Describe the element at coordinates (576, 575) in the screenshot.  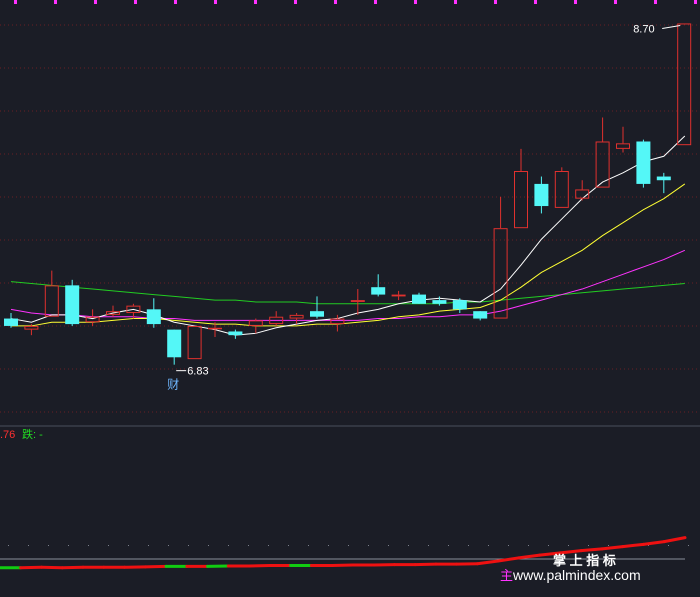
I see `watermark-url: www.palmindex.com` at that location.